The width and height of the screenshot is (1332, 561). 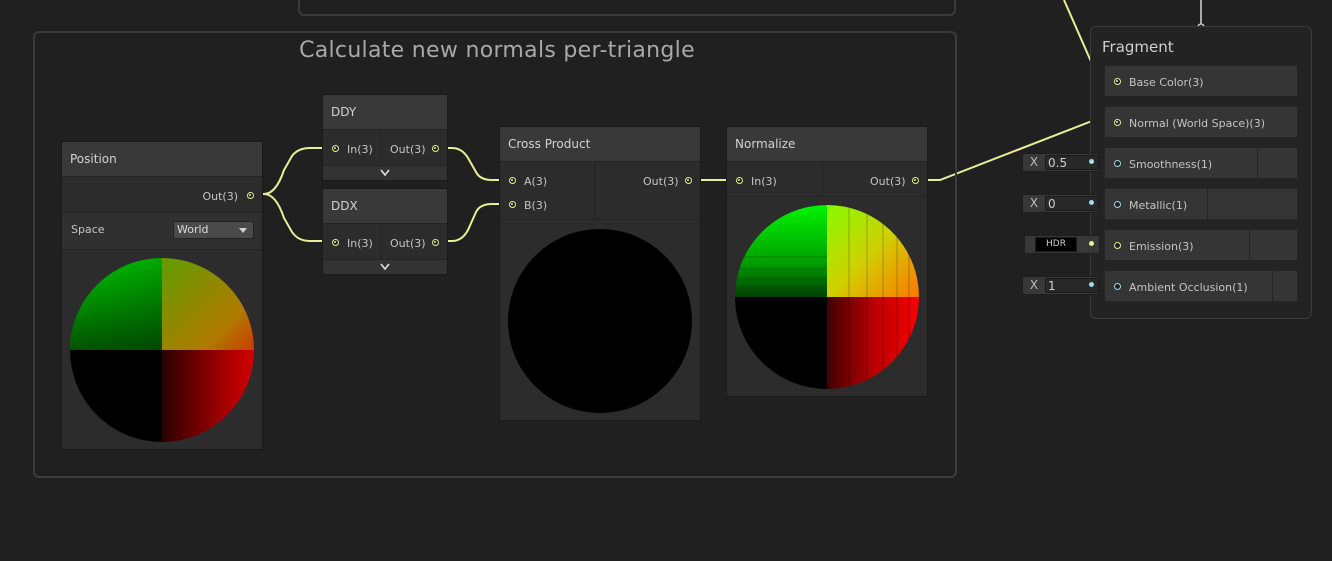 I want to click on cross-product-node: Cross Product A(3) B(3) Out(3), so click(x=600, y=273).